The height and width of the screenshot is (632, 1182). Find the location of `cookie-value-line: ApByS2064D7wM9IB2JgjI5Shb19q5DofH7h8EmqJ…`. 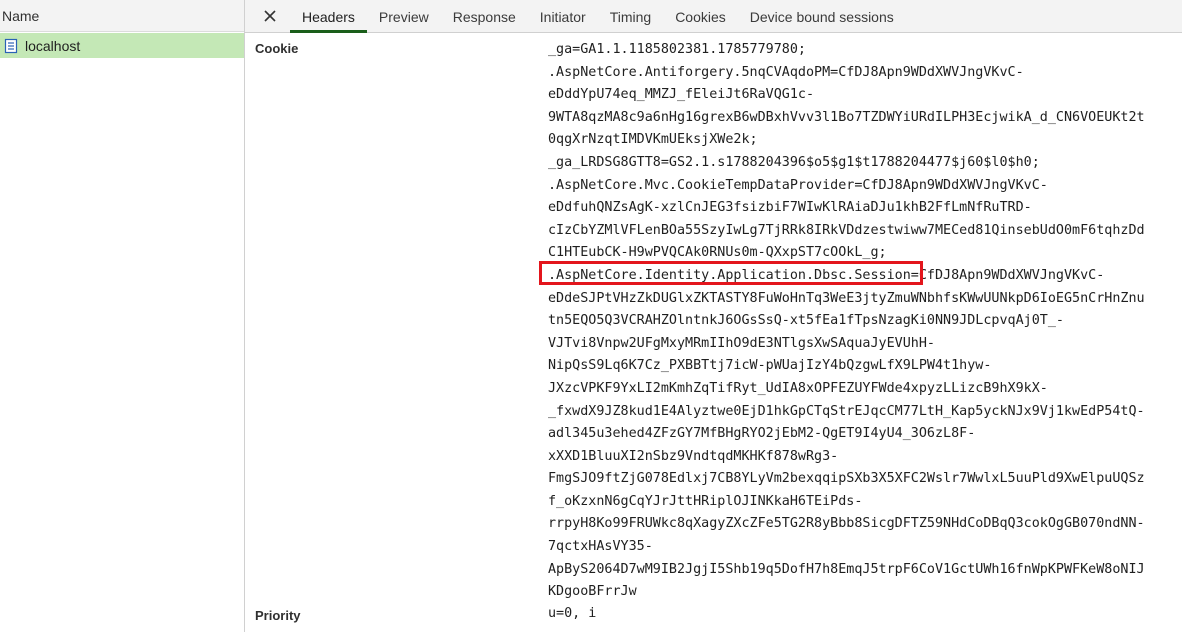

cookie-value-line: ApByS2064D7wM9IB2JgjI5Shb19q5DofH7h8EmqJ… is located at coordinates (846, 569).